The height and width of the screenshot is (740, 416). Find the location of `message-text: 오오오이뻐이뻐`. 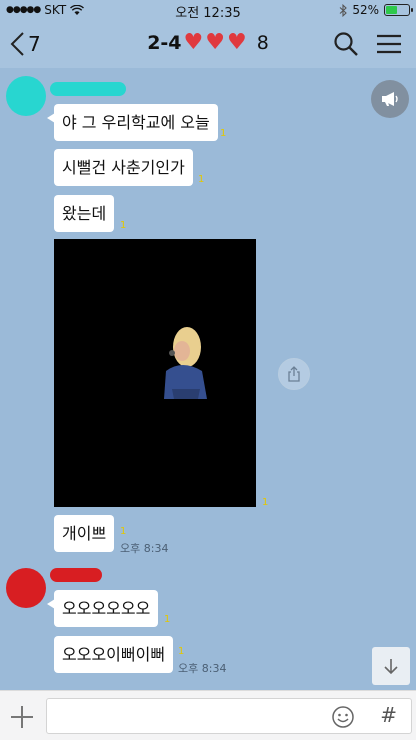

message-text: 오오오이뻐이뻐 is located at coordinates (114, 654).